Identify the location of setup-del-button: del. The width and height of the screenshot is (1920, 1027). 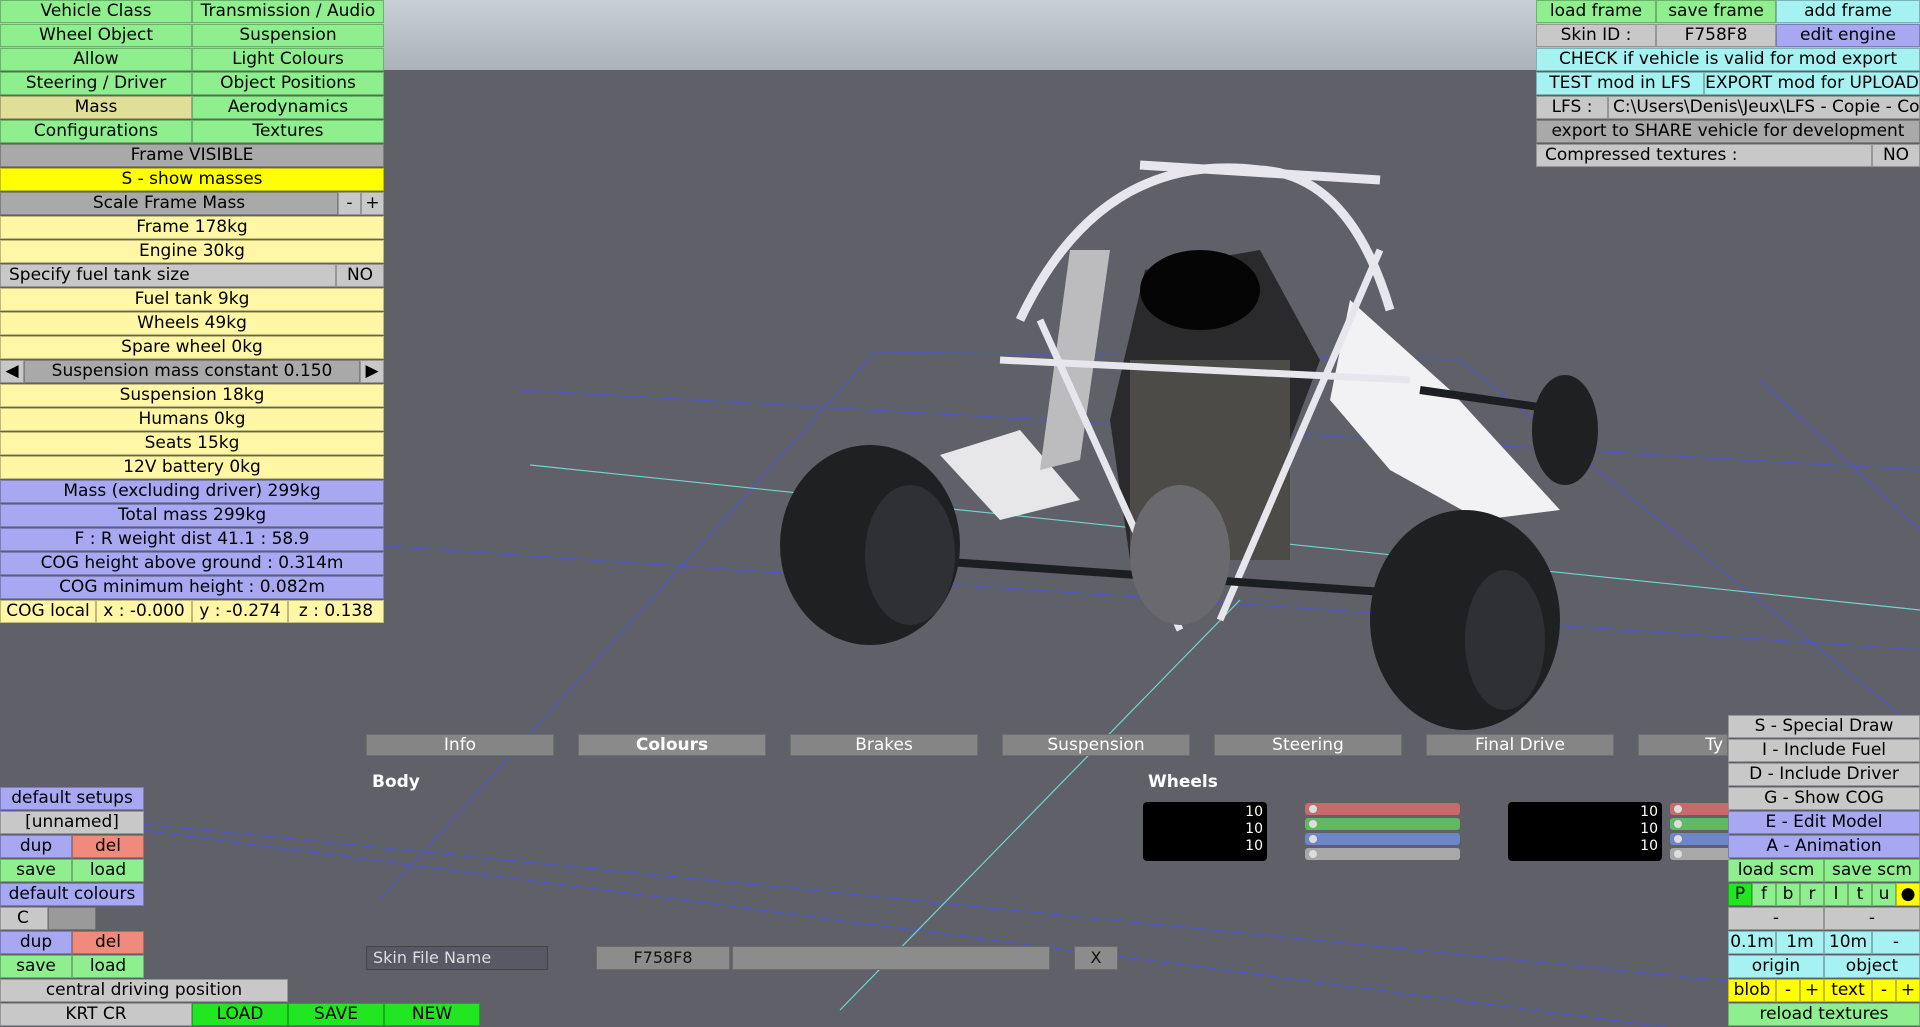
(108, 846).